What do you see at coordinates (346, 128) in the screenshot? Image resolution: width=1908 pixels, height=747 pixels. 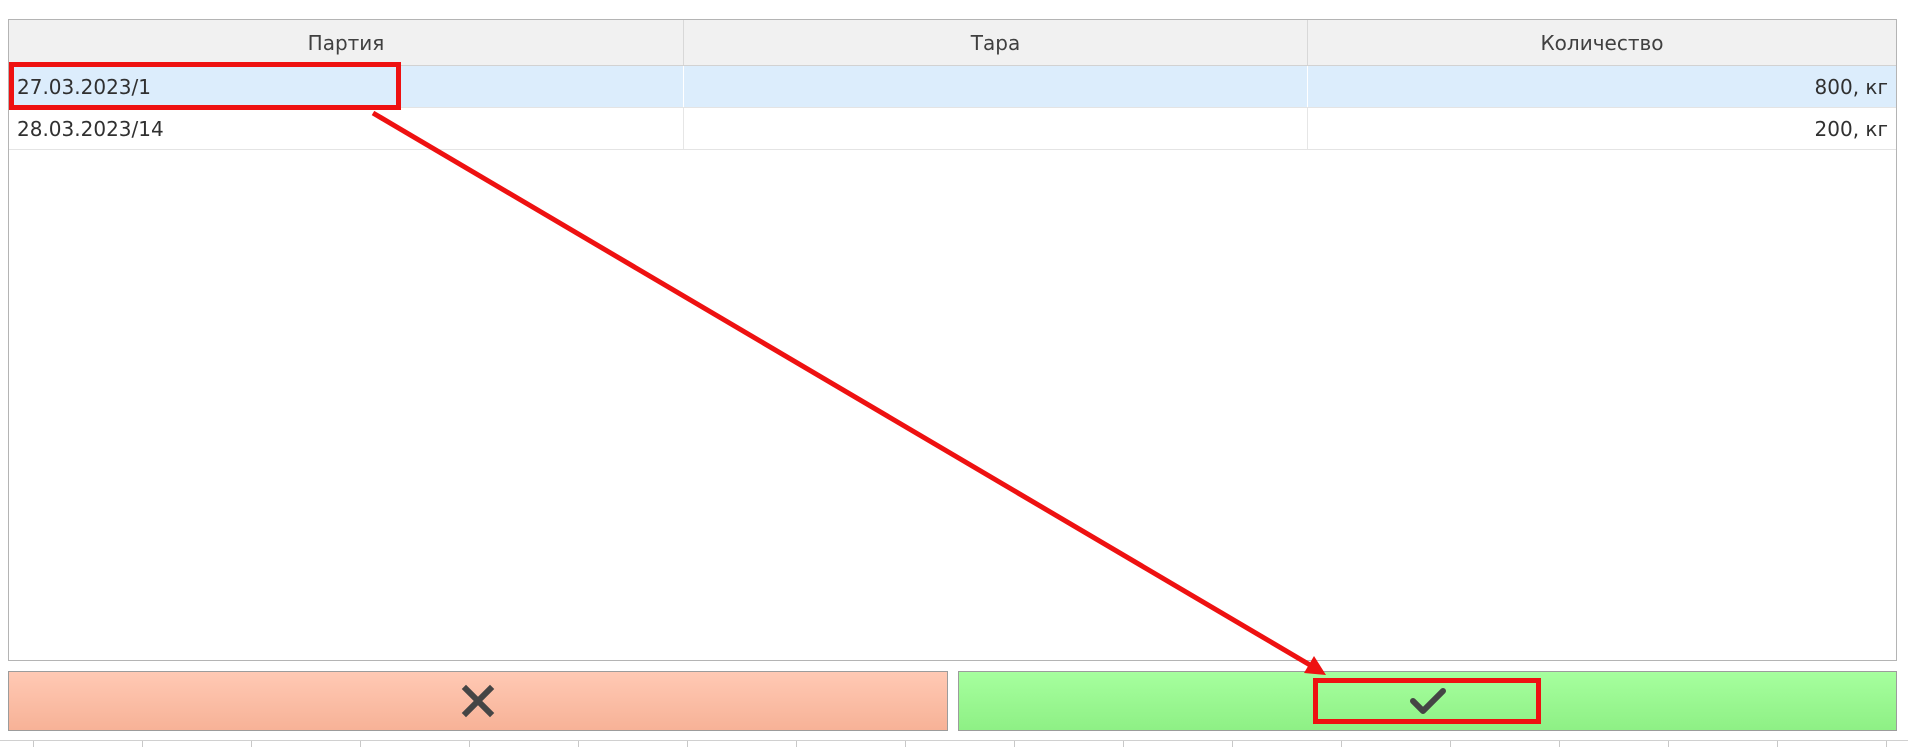 I see `cell-batch: 28.03.2023/14` at bounding box center [346, 128].